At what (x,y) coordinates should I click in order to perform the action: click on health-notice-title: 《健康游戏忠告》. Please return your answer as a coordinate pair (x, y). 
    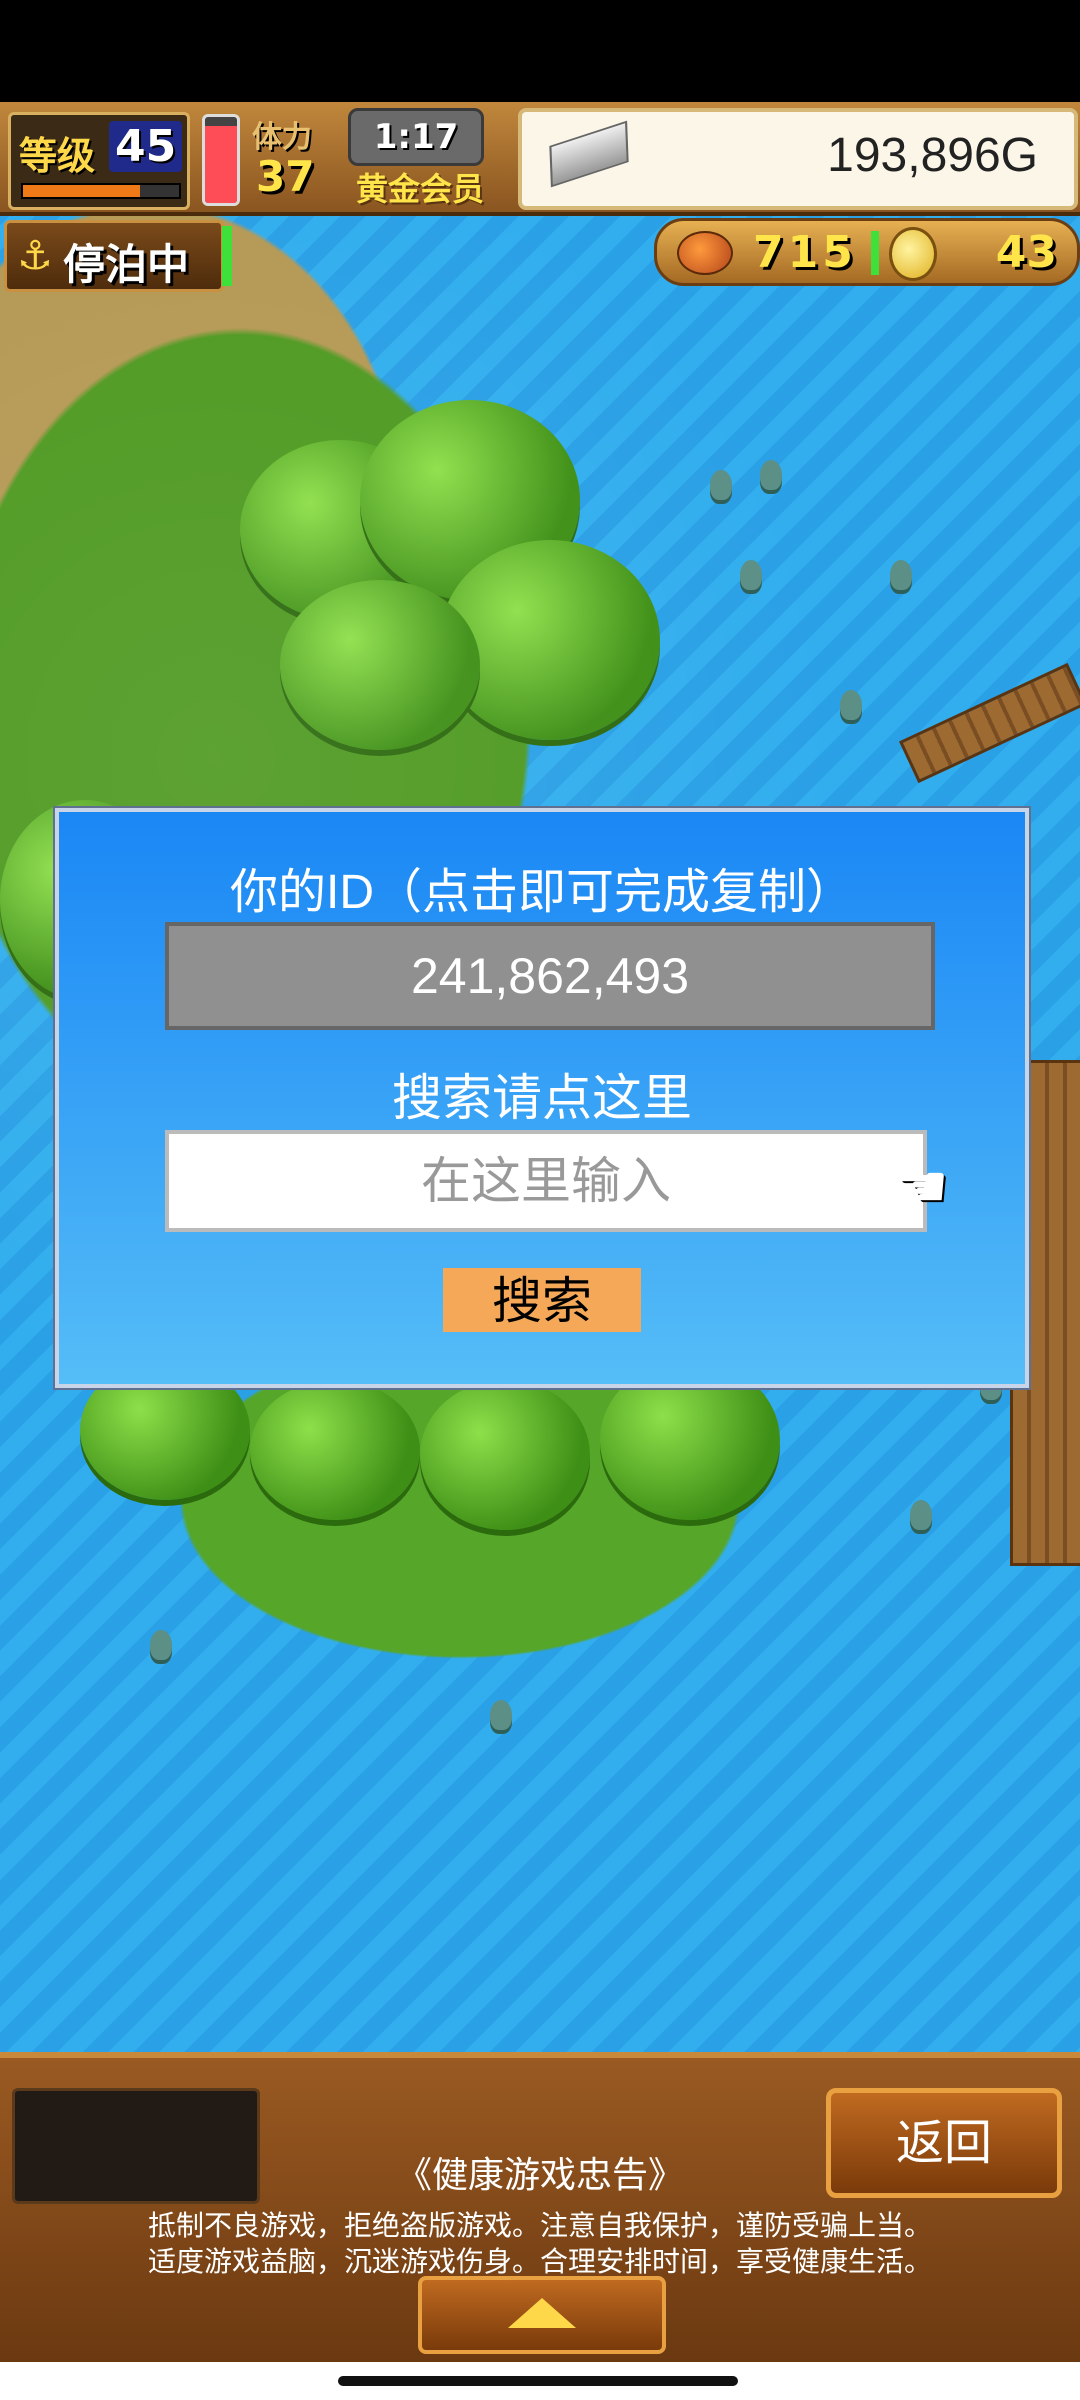
    Looking at the image, I should click on (539, 2175).